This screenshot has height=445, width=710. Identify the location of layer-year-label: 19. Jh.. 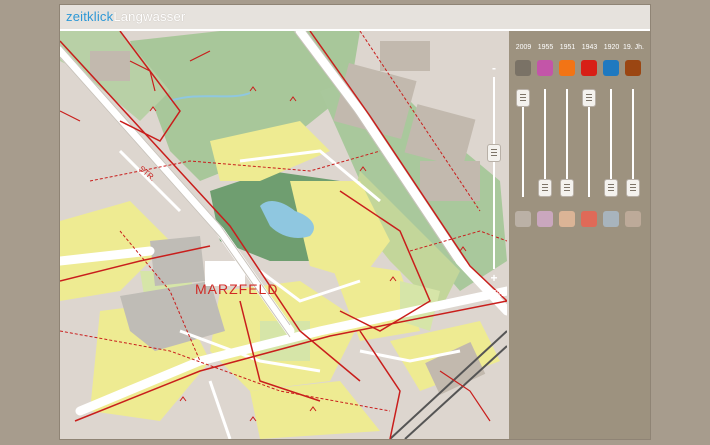
(633, 47).